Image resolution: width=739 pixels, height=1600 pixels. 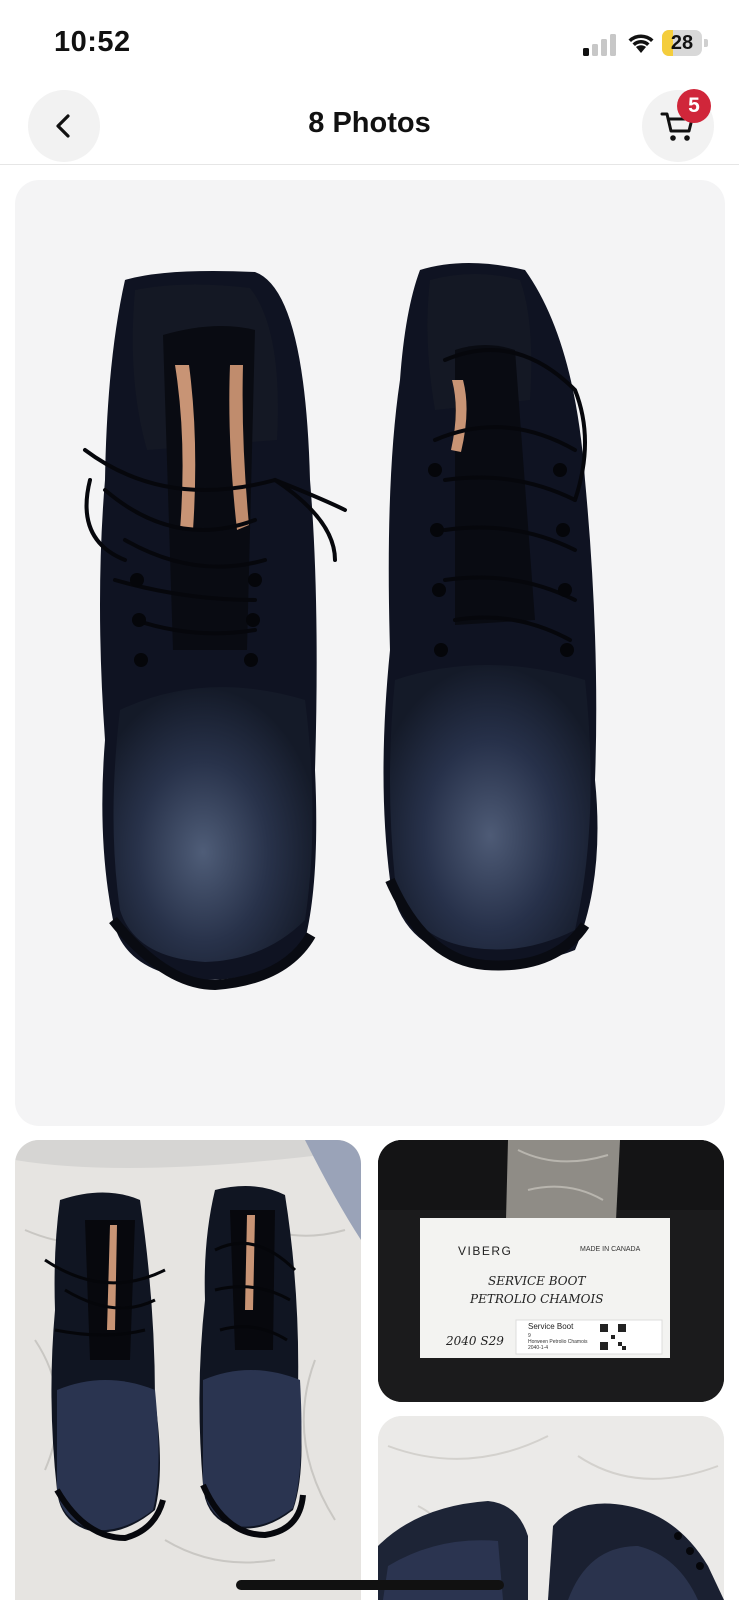 I want to click on box-label-brand: VIBERG, so click(x=485, y=1251).